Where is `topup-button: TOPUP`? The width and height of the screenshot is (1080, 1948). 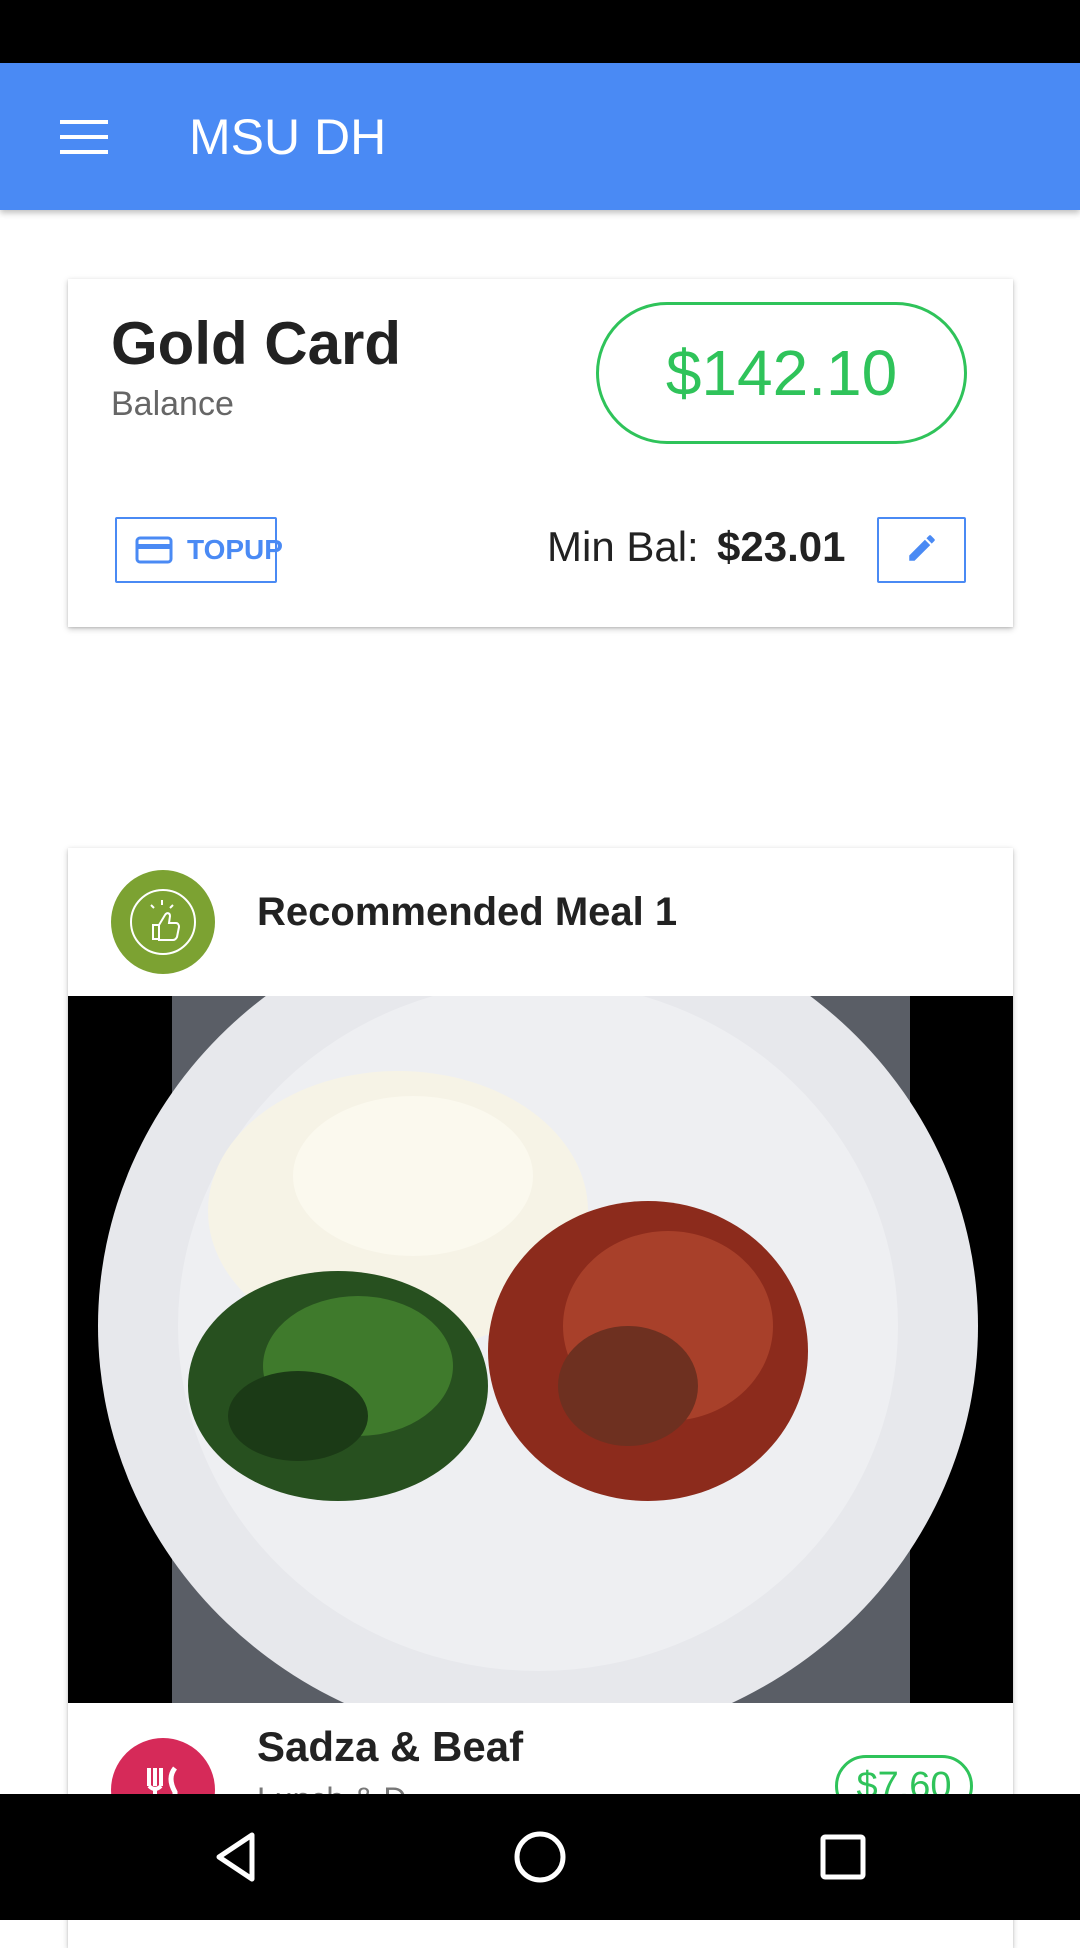 topup-button: TOPUP is located at coordinates (199, 550).